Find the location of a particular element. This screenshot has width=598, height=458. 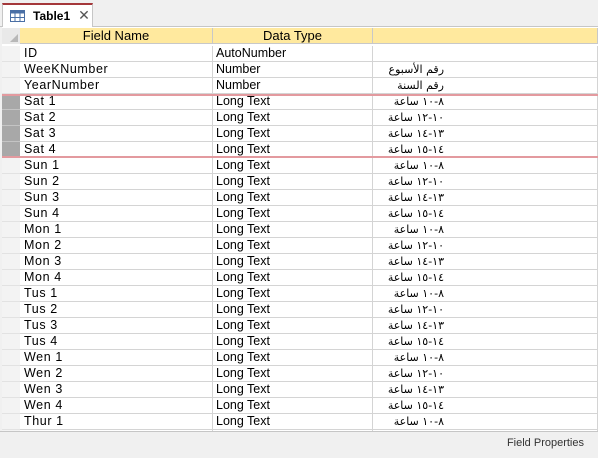

table-row: Tus 3 Long Text ١٣-١٤ ساعة is located at coordinates (299, 326).